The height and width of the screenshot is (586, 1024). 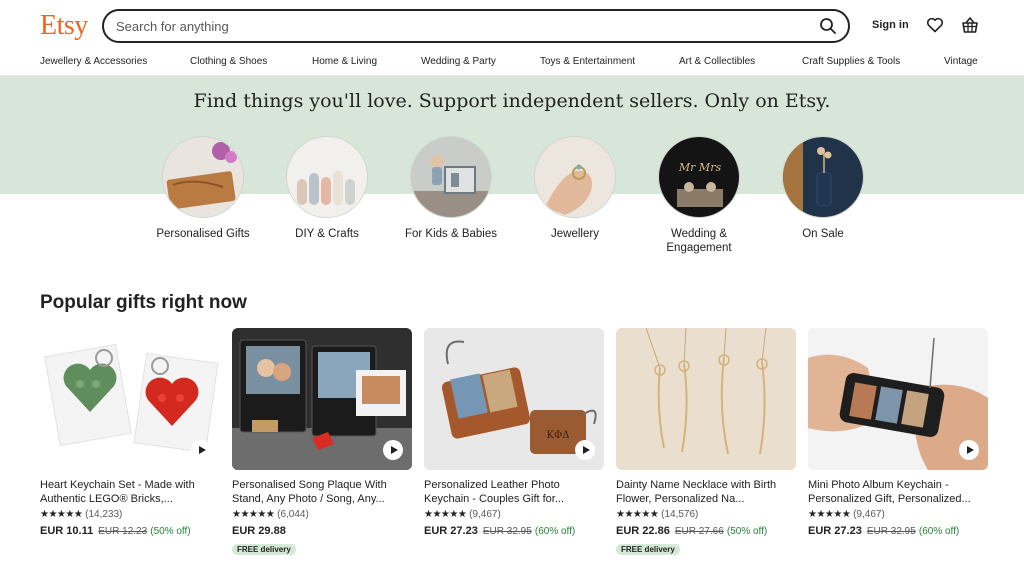 What do you see at coordinates (130, 515) in the screenshot?
I see `product-rating: ★★★★★ (14,233)` at bounding box center [130, 515].